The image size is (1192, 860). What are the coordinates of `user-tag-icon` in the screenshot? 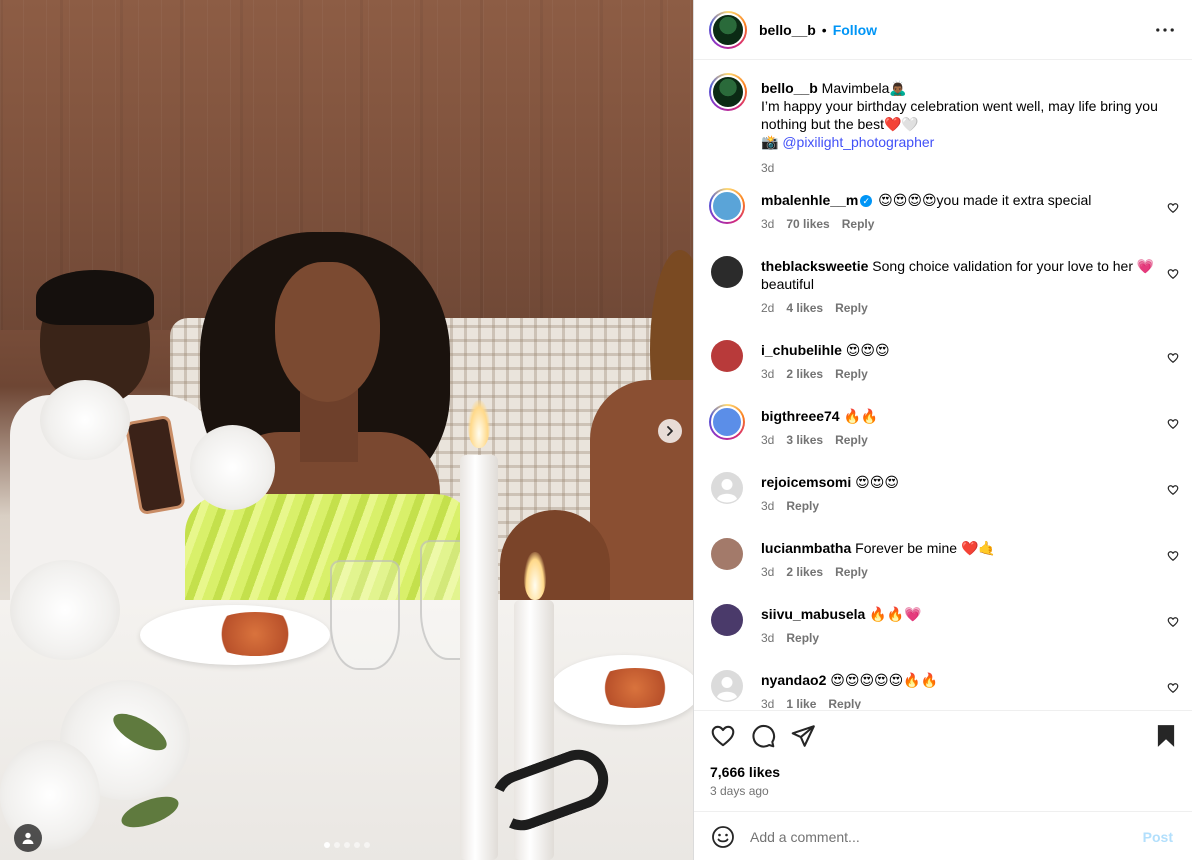 It's located at (28, 838).